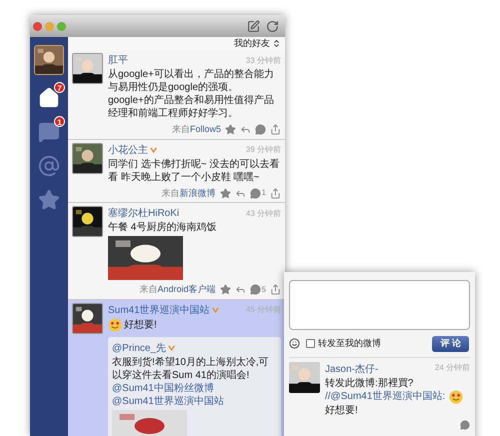  What do you see at coordinates (310, 343) in the screenshot?
I see `repost-checkbox` at bounding box center [310, 343].